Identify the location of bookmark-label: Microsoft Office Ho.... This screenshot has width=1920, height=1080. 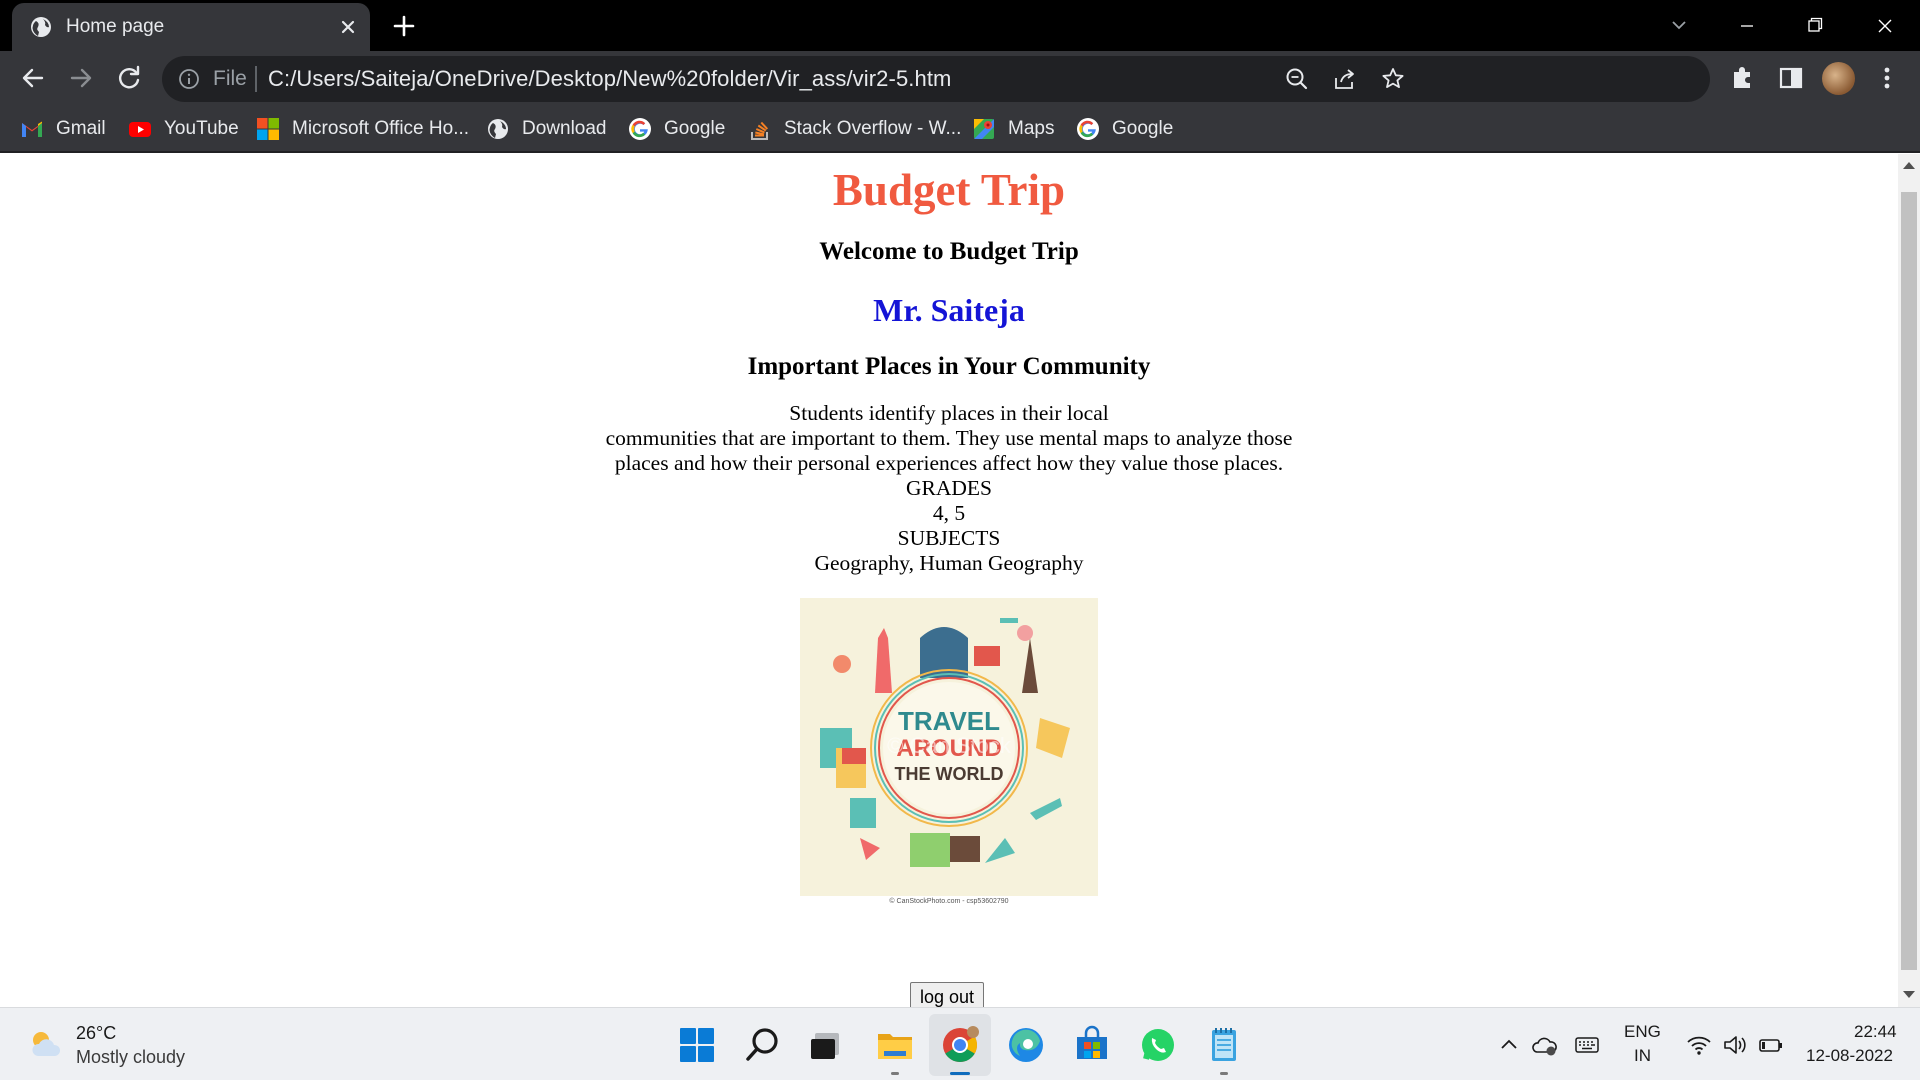
(381, 128).